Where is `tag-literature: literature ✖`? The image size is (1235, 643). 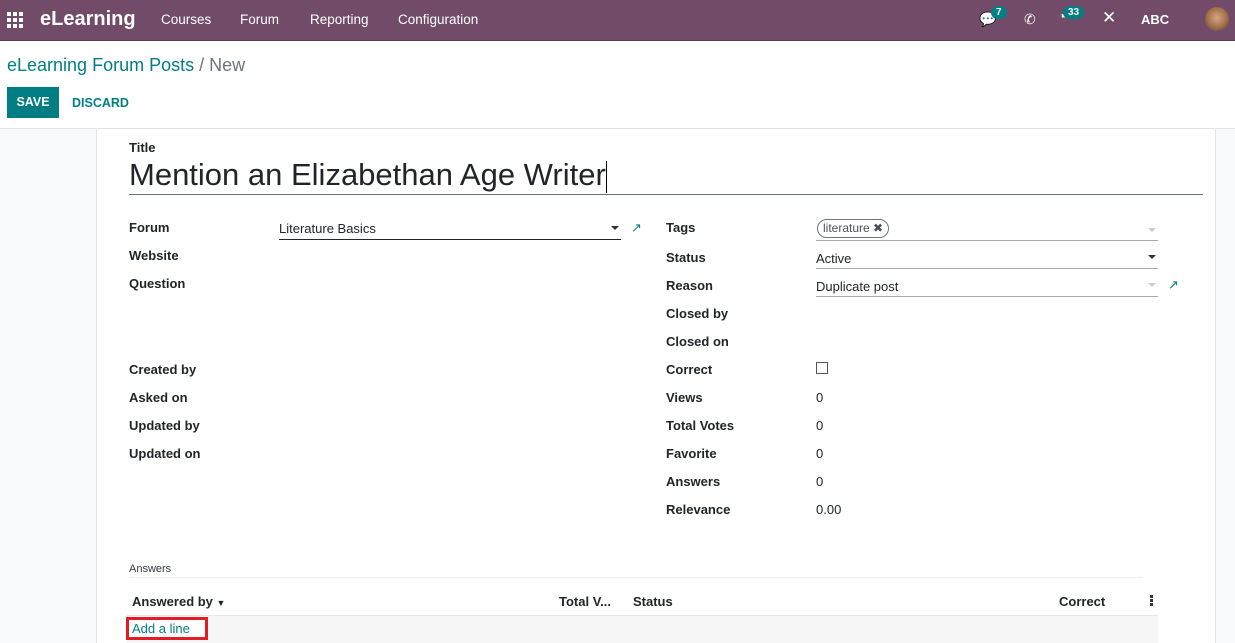
tag-literature: literature ✖ is located at coordinates (853, 228).